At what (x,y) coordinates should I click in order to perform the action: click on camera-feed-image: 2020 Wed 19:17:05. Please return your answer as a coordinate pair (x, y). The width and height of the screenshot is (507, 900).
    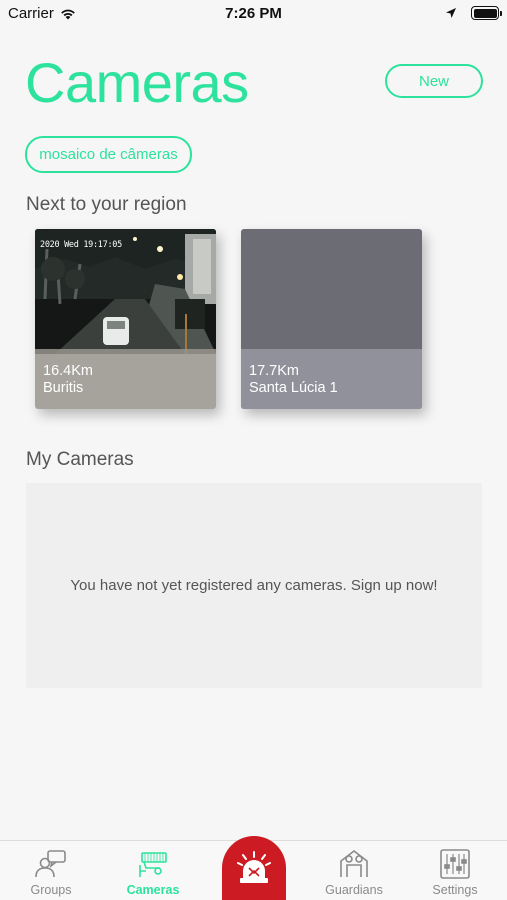
    Looking at the image, I should click on (125, 291).